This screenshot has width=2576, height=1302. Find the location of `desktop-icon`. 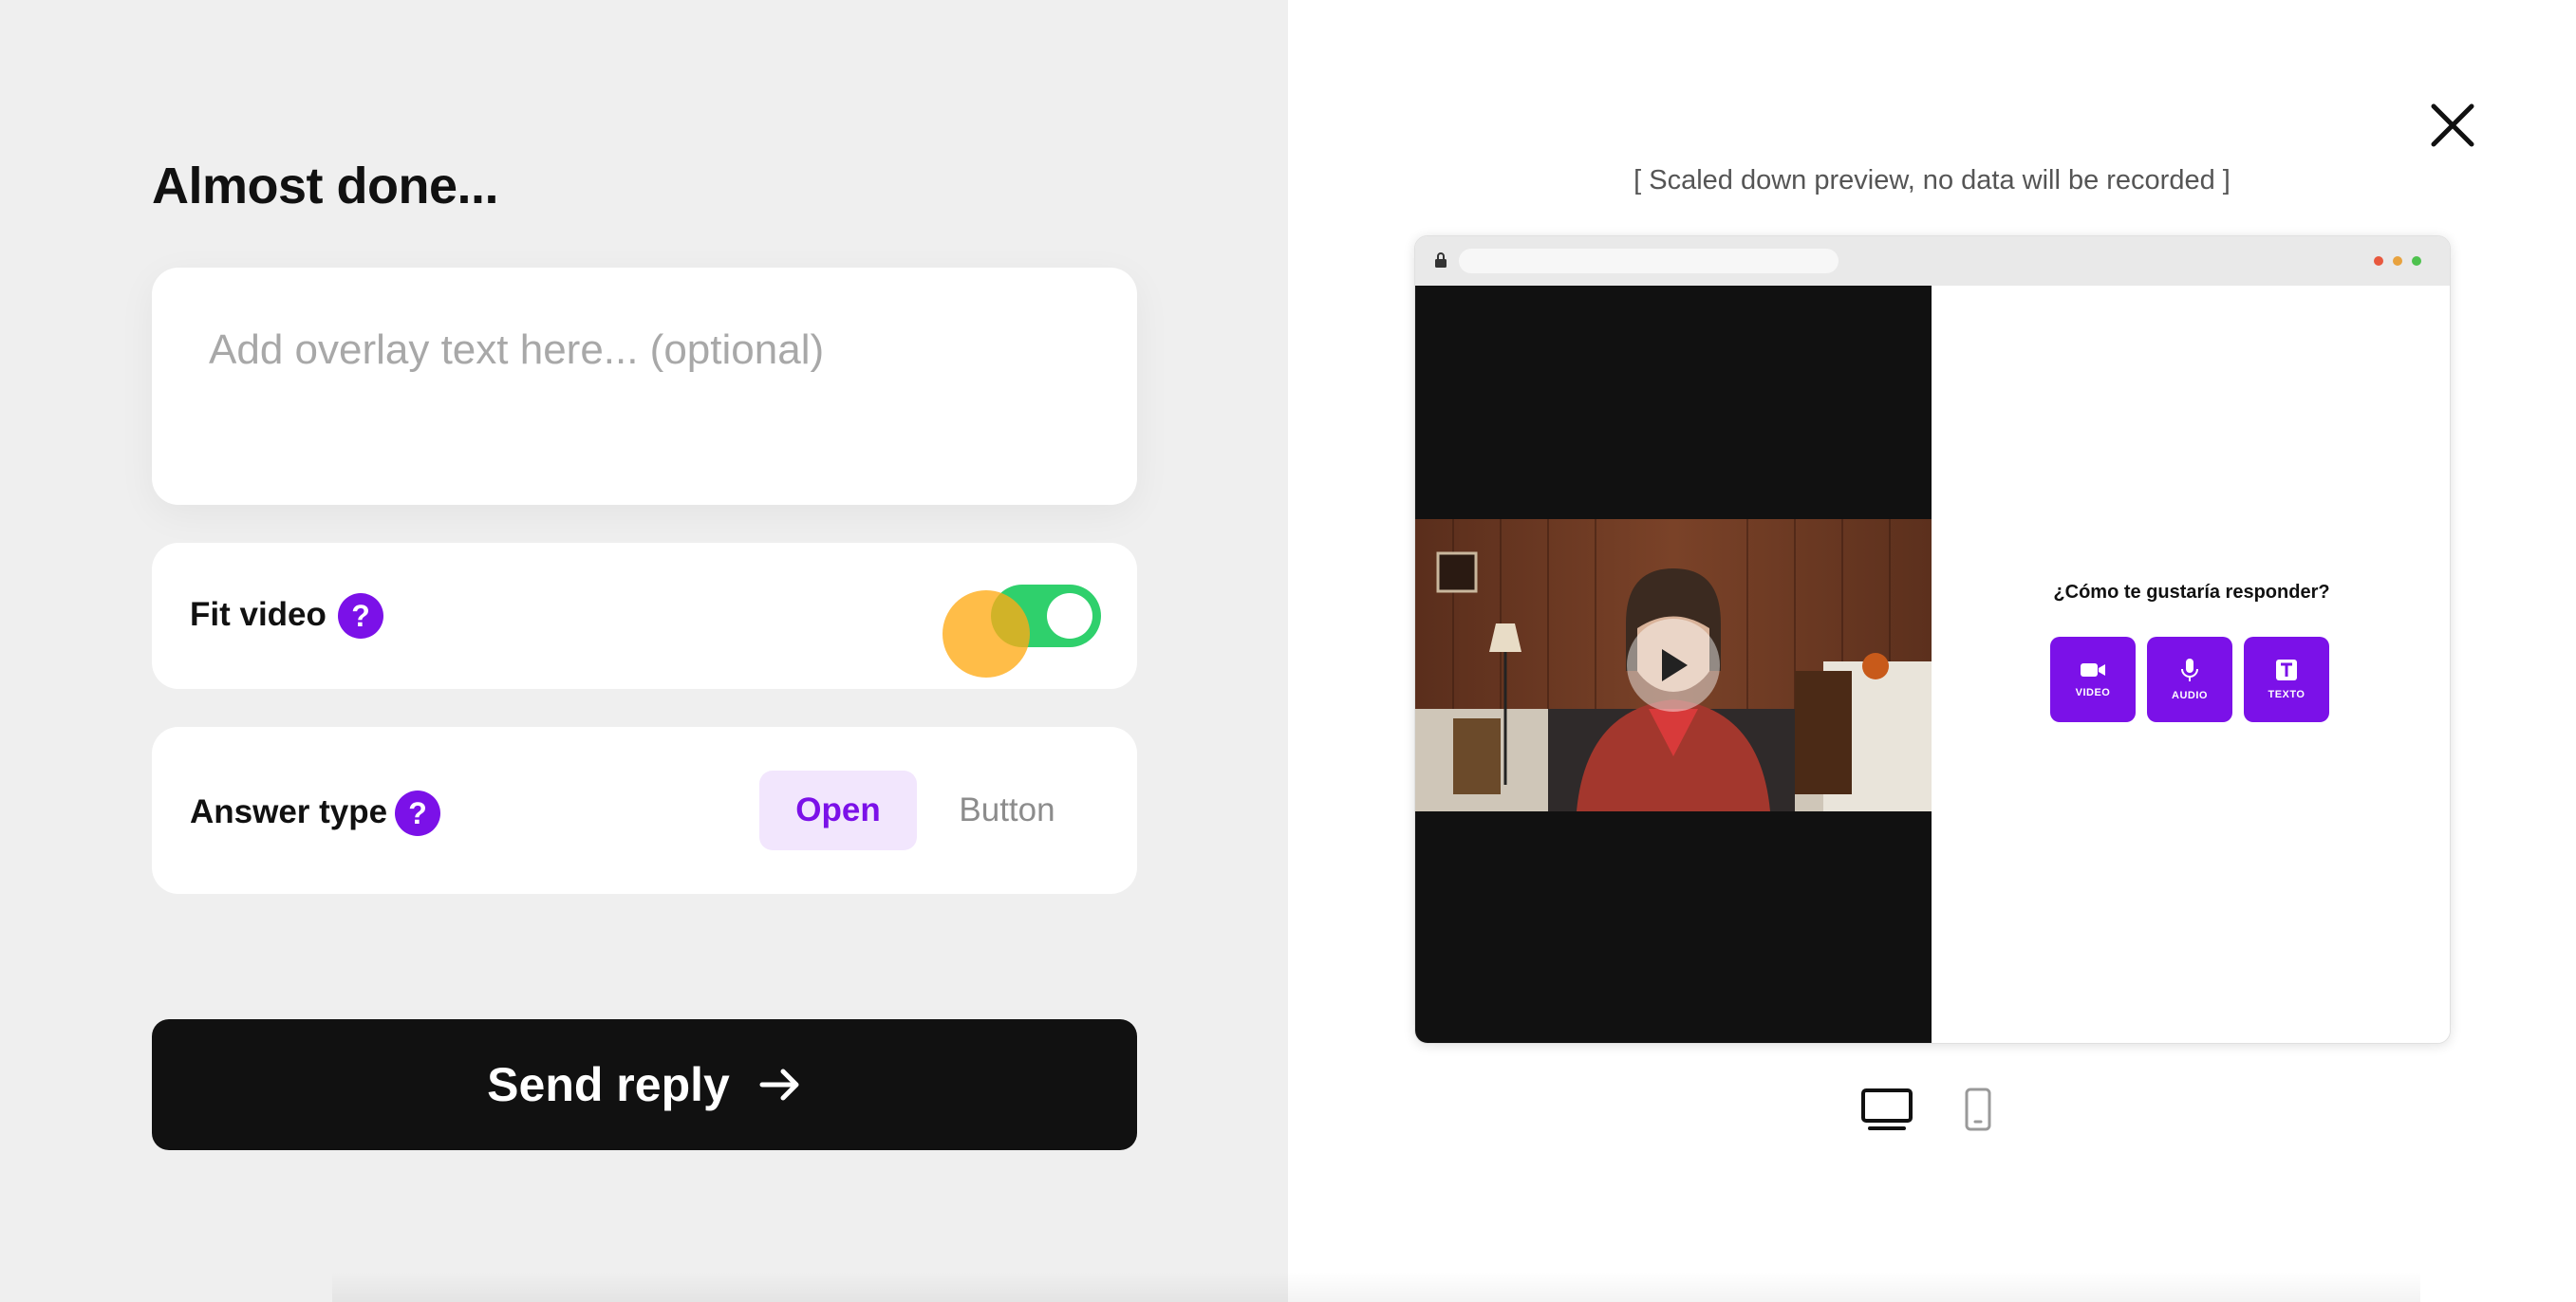

desktop-icon is located at coordinates (1887, 1109).